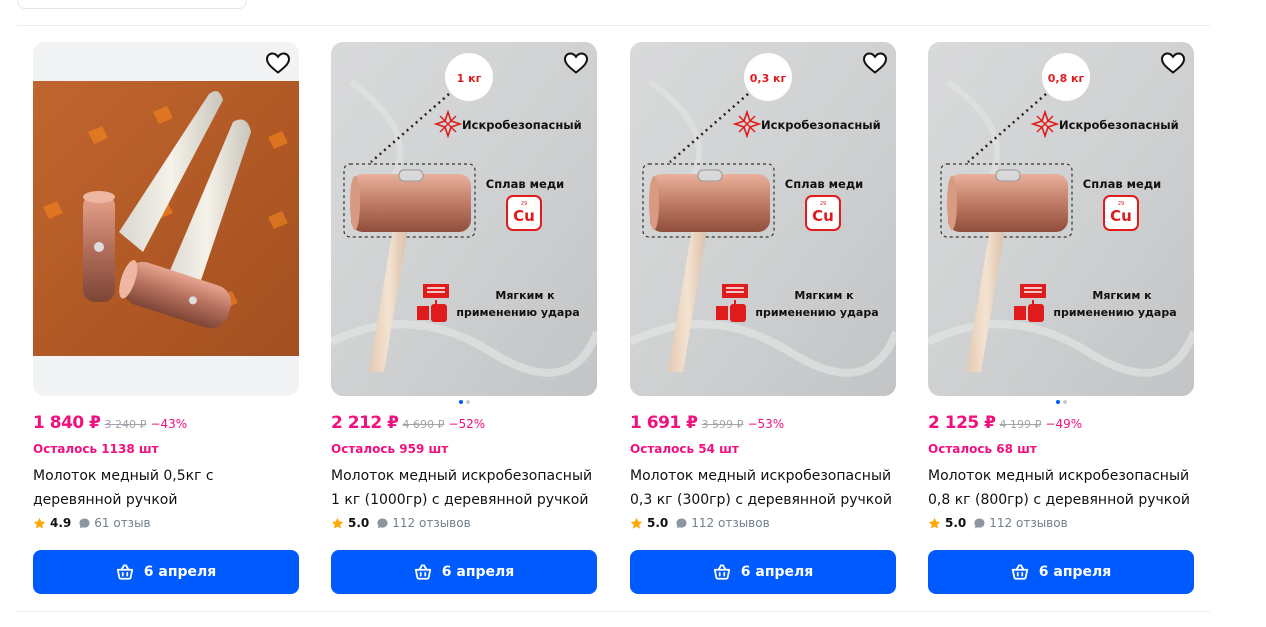  Describe the element at coordinates (768, 78) in the screenshot. I see `svg-text: 0,3 кг` at that location.